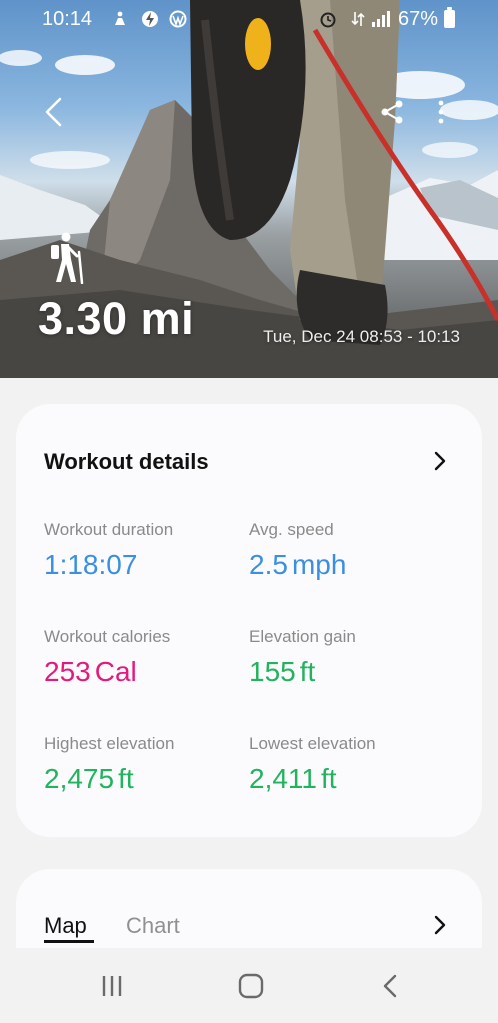  I want to click on hiking-icon, so click(67, 258).